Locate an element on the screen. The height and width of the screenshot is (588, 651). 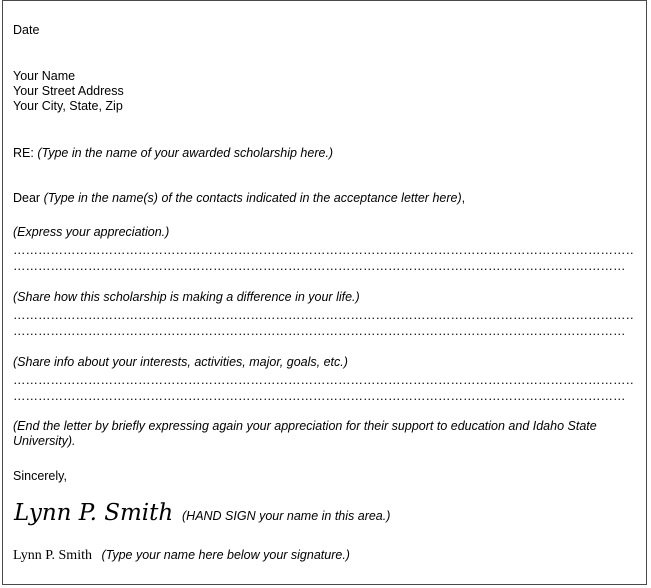
sender-street: Your Street Address is located at coordinates (68, 91).